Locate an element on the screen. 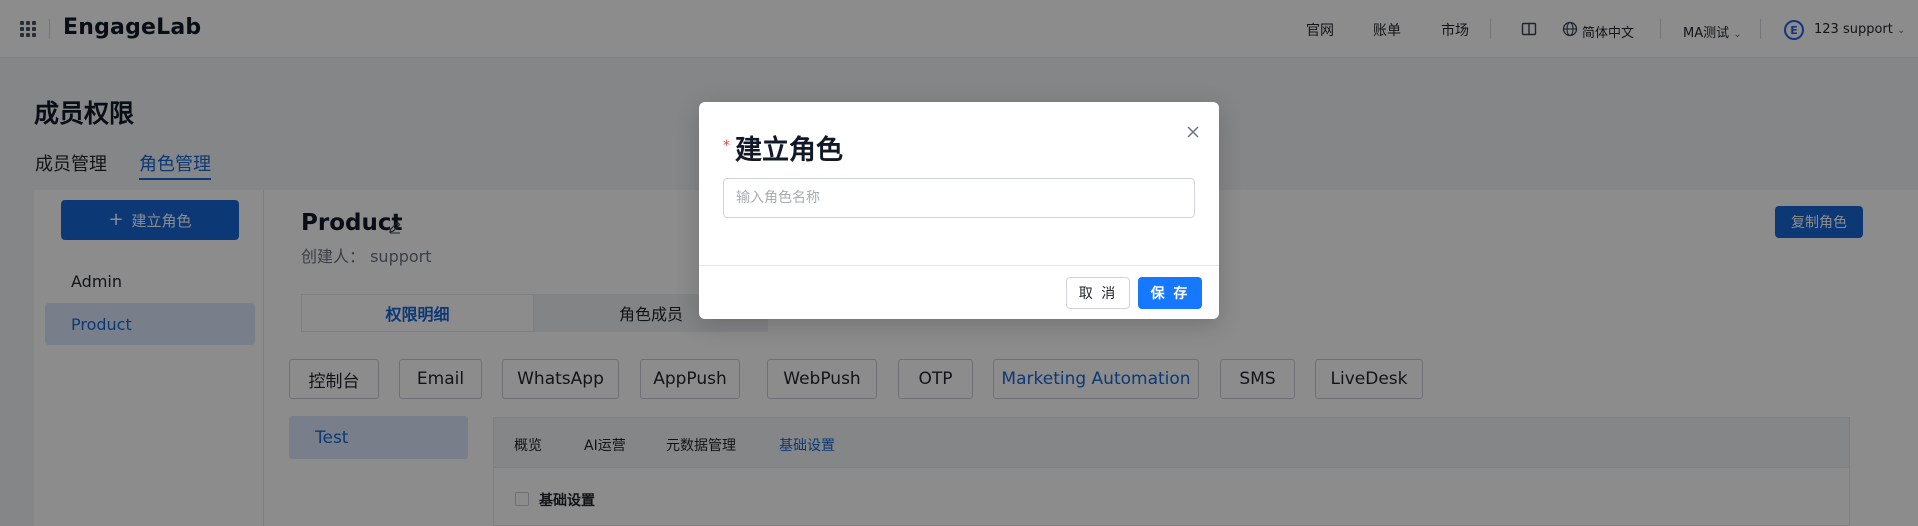 This screenshot has width=1918, height=526. role-name-input is located at coordinates (959, 198).